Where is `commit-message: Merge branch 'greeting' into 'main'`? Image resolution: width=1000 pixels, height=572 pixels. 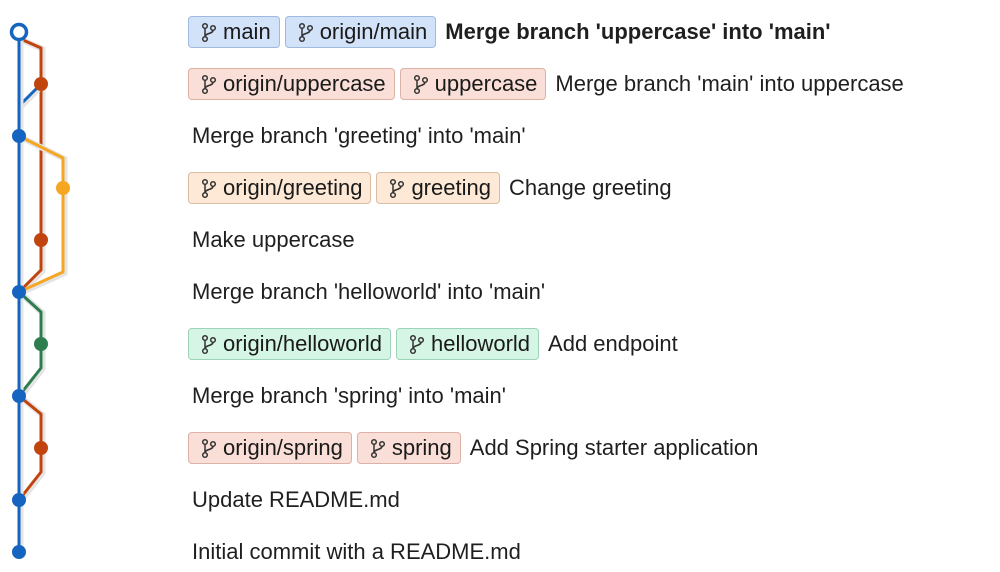 commit-message: Merge branch 'greeting' into 'main' is located at coordinates (359, 135).